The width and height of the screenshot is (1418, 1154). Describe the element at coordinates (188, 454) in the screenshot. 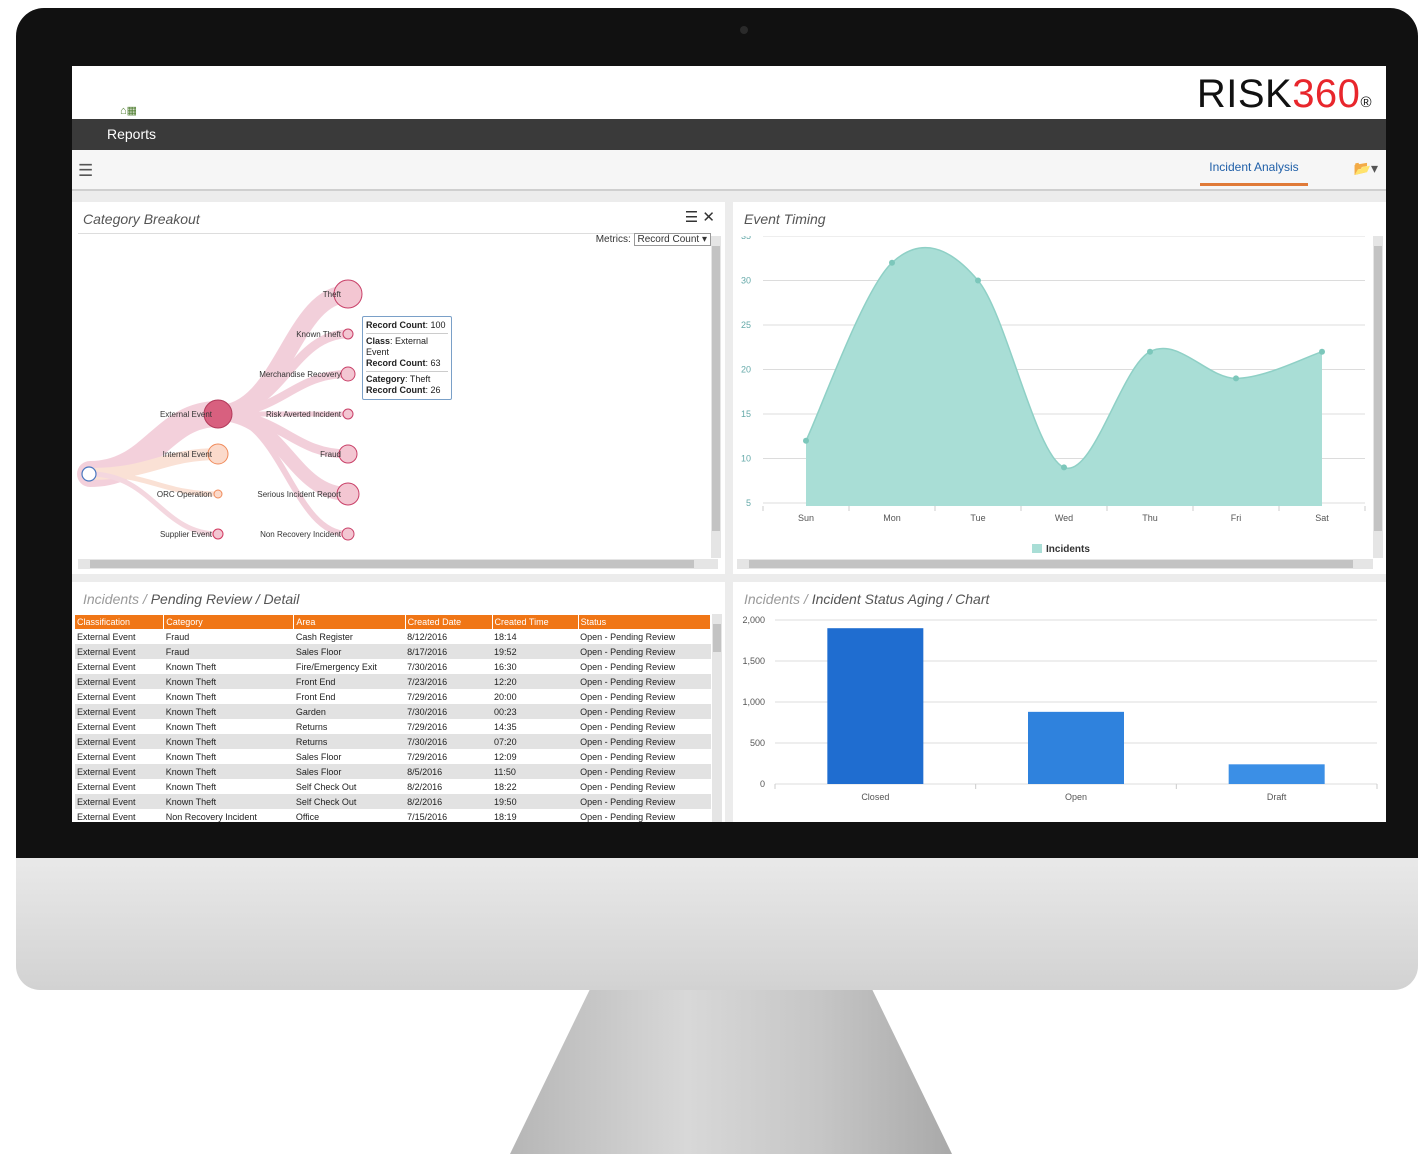

I see `label-internal-event: Internal Event` at that location.